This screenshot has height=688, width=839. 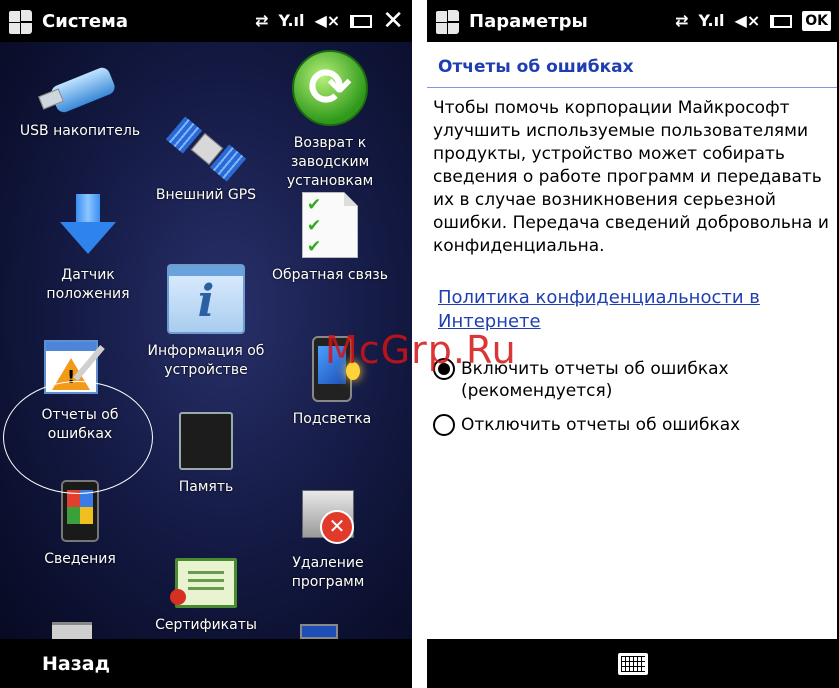 What do you see at coordinates (206, 360) in the screenshot?
I see `app-label: Информация об устройстве` at bounding box center [206, 360].